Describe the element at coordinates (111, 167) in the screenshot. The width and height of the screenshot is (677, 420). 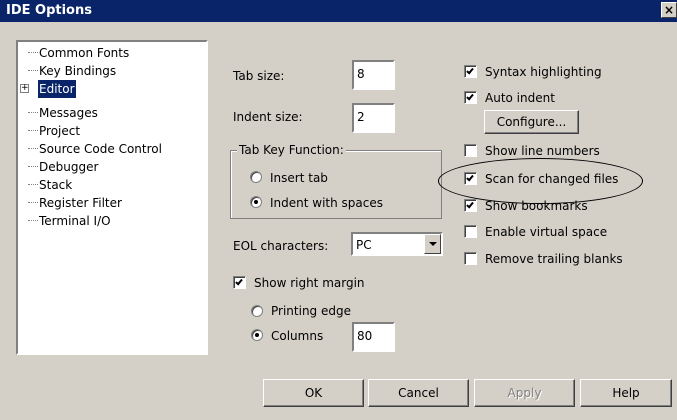
I see `tree-item-debugger: Debugger` at that location.